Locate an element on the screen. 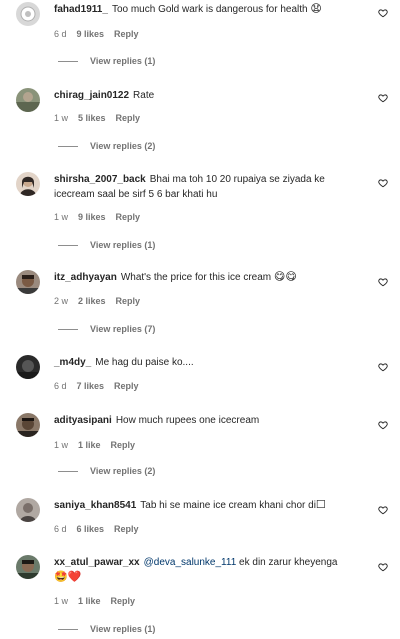 The image size is (400, 639). likes-count: 5 likes is located at coordinates (92, 118).